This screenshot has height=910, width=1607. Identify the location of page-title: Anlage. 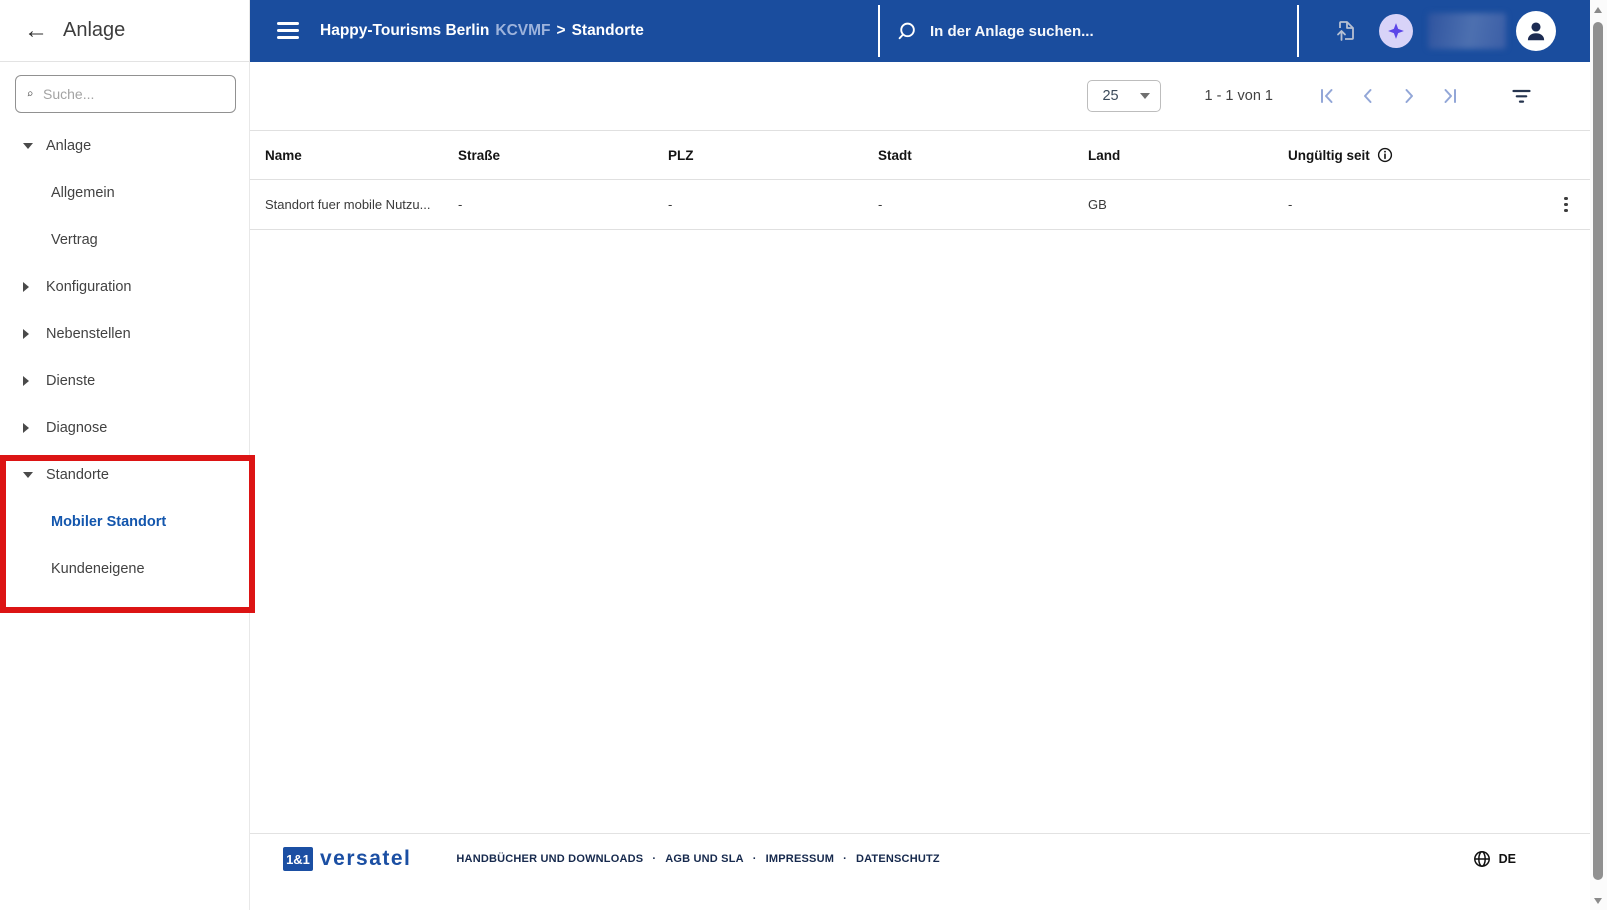
(94, 30).